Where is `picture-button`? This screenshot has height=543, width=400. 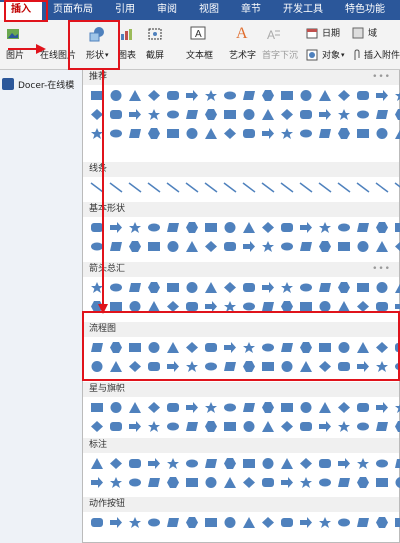
picture-button is located at coordinates (14, 34).